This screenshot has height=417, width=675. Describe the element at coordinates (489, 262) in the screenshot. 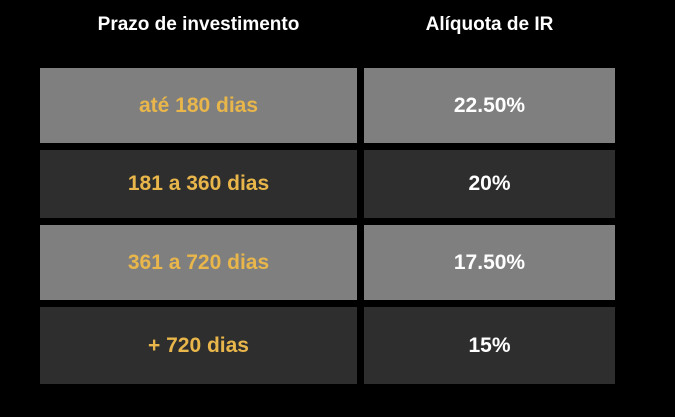

I see `rate-cell: 17.50%` at that location.